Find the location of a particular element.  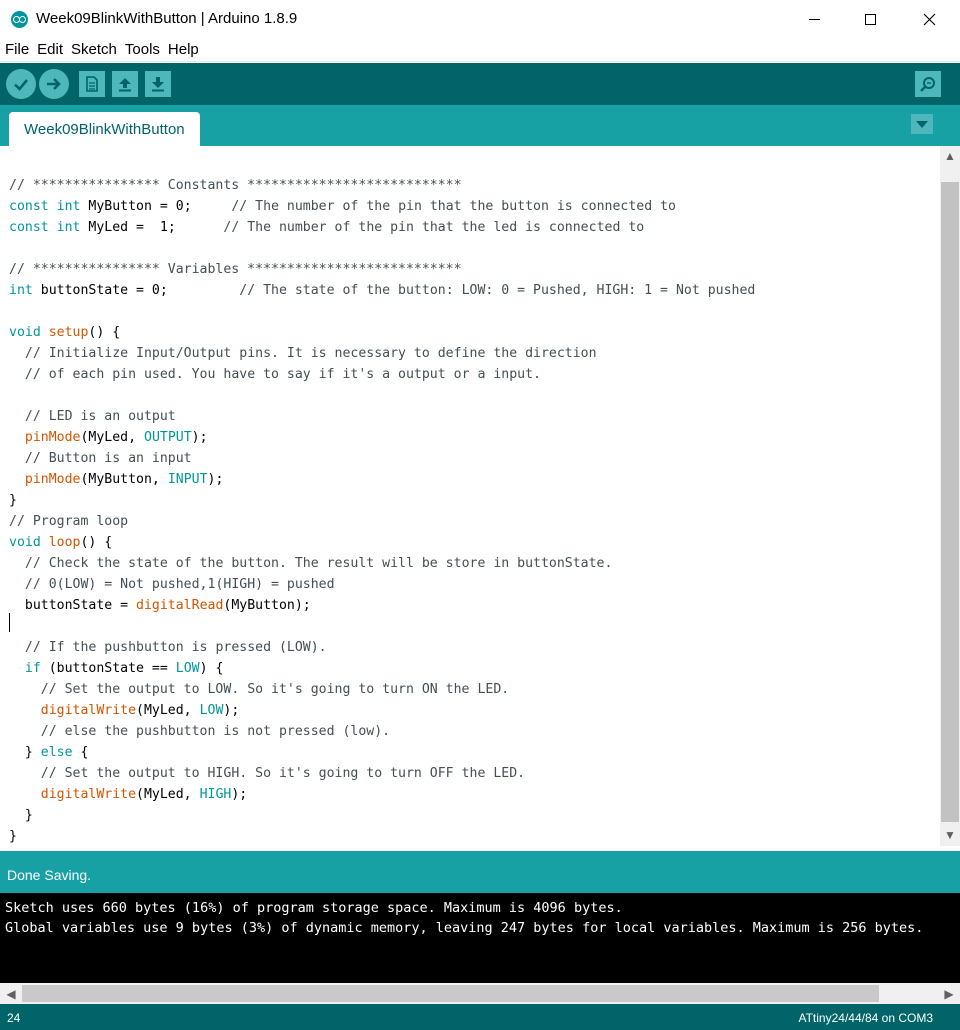

text-cursor is located at coordinates (9, 622).